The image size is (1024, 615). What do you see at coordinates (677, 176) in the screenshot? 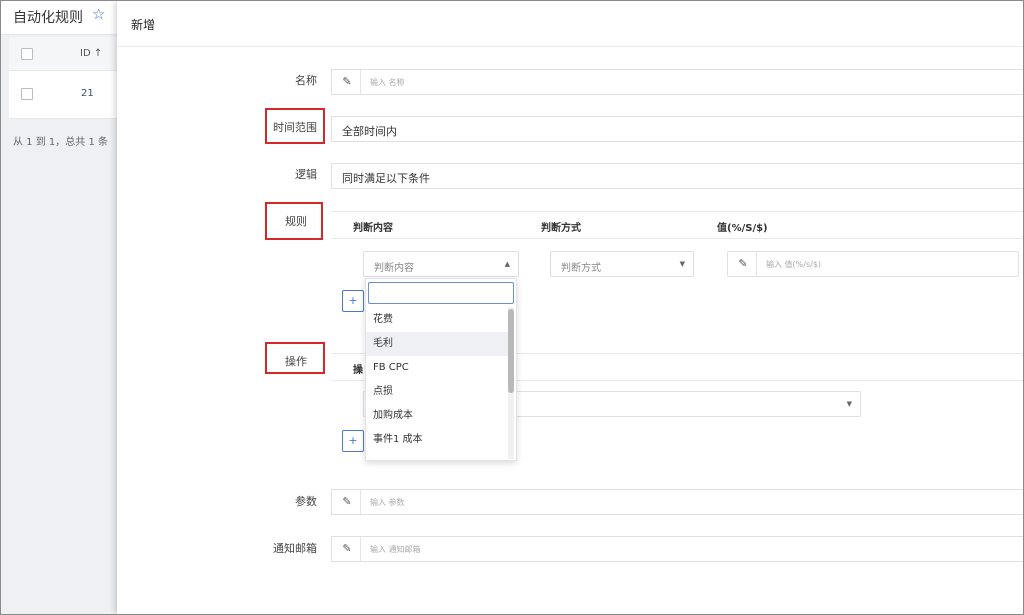
I see `logic-select: 同时满足以下条件` at bounding box center [677, 176].